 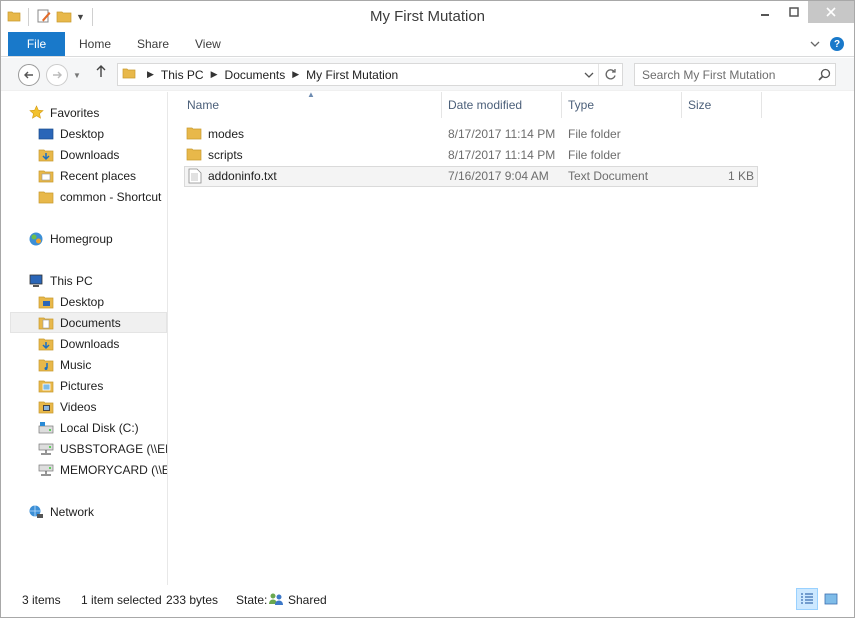 I want to click on nav-pc-usbstorage: USBSTORAGE (\\EPS, so click(x=88, y=448).